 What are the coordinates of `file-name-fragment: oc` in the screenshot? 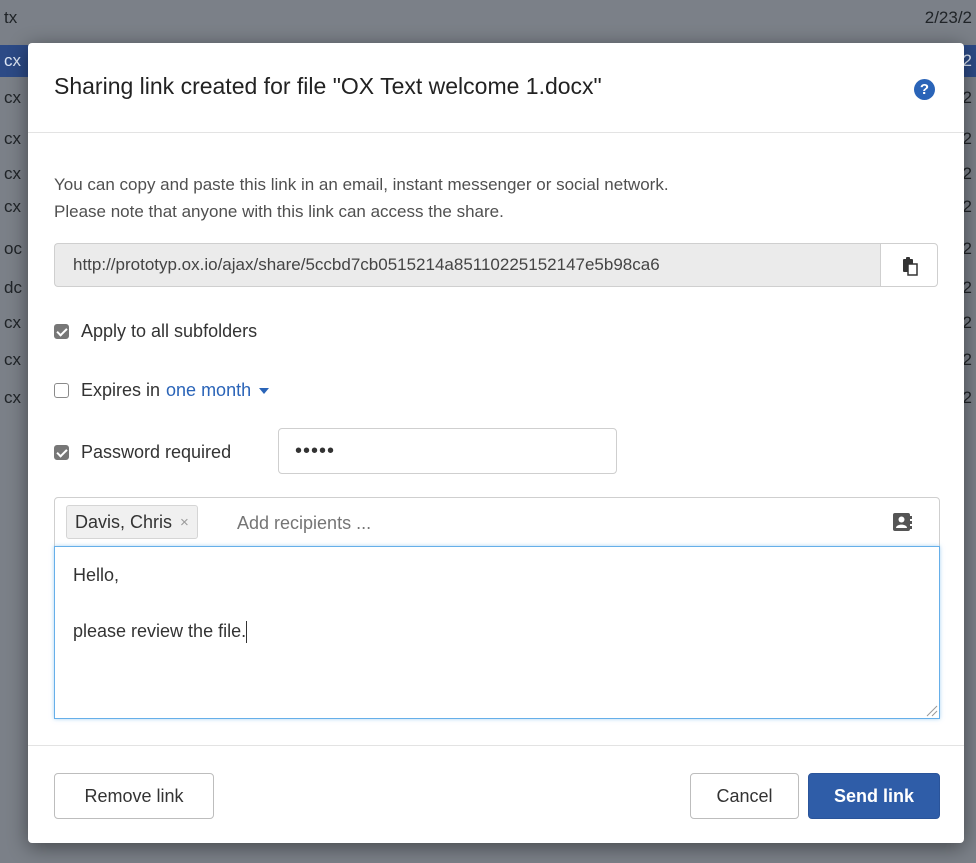 It's located at (13, 248).